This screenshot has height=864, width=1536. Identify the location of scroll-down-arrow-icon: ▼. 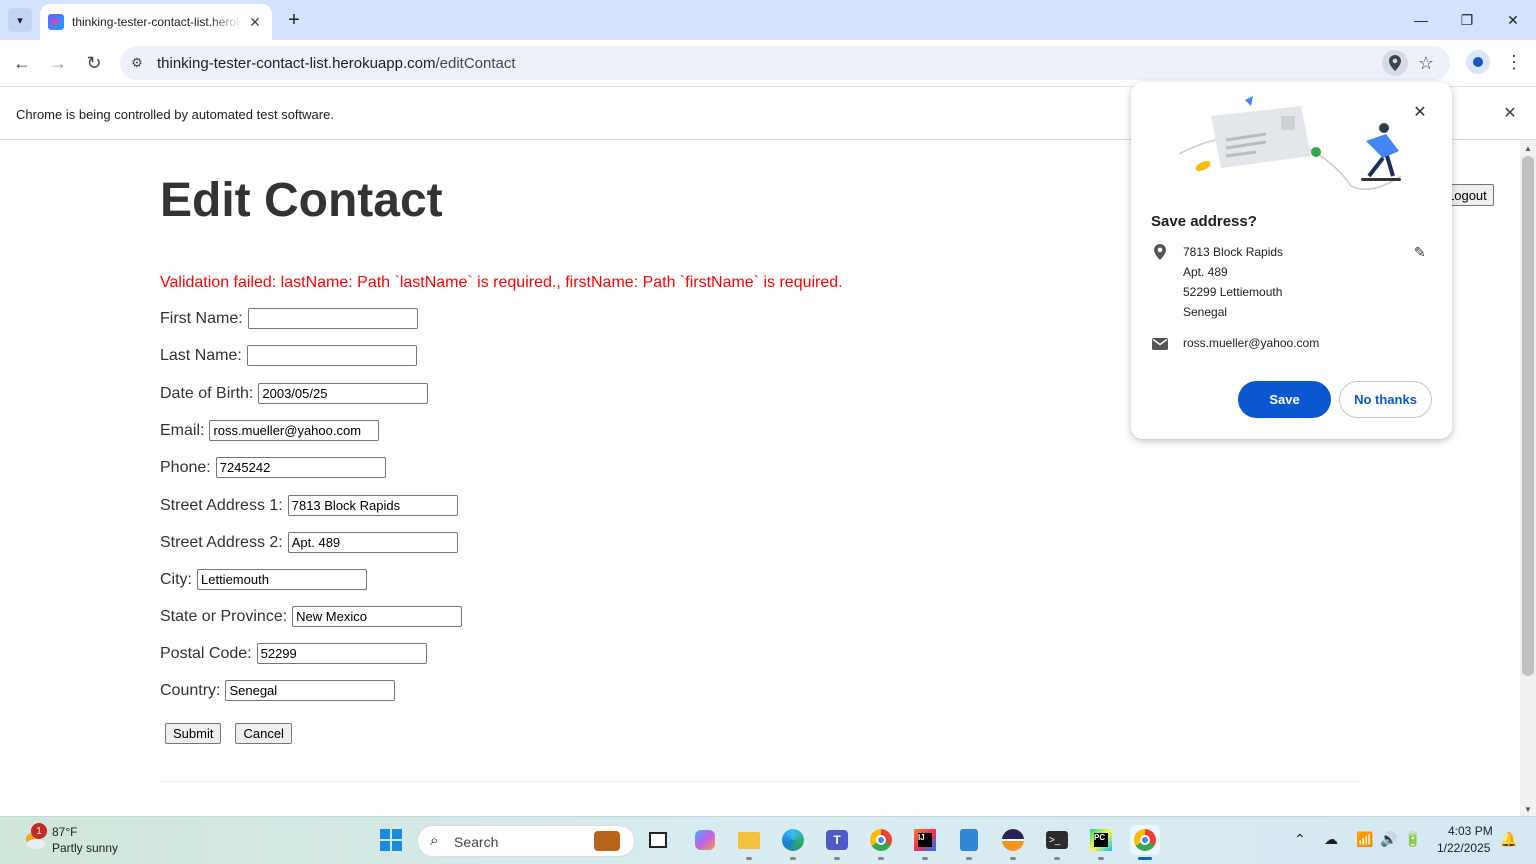
(1528, 809).